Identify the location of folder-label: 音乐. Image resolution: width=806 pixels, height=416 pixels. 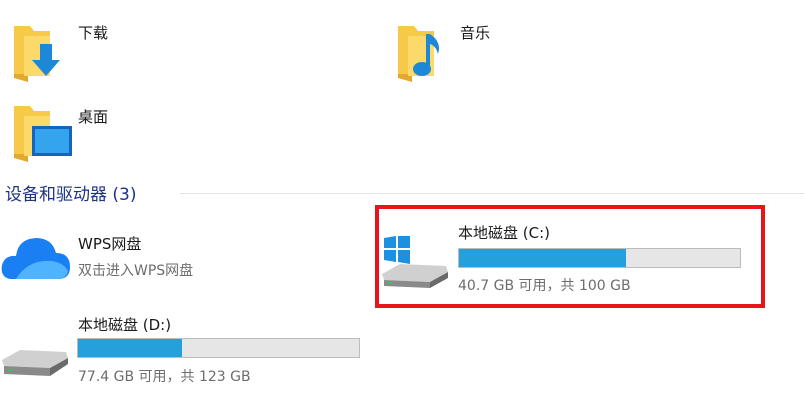
(475, 33).